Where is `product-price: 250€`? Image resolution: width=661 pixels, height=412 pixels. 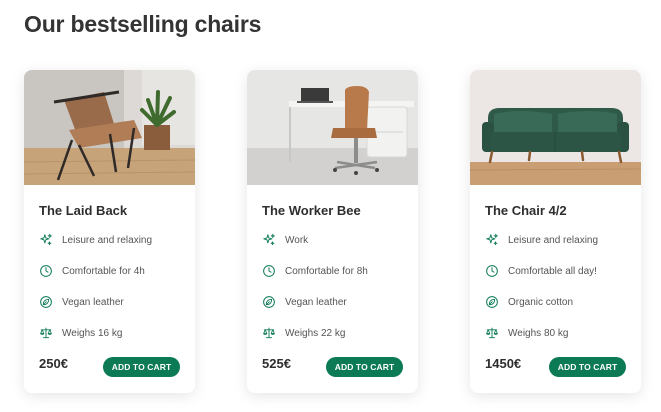
product-price: 250€ is located at coordinates (53, 363).